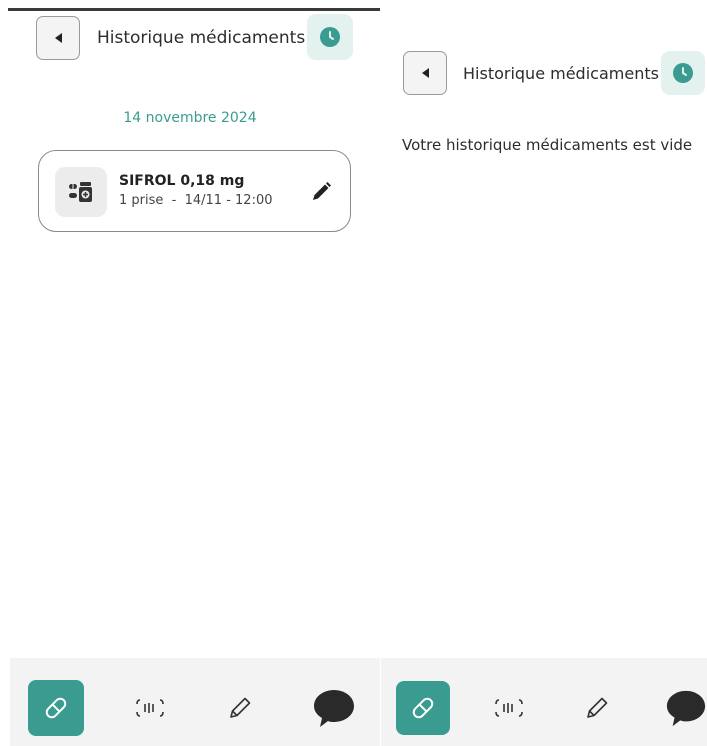 Image resolution: width=707 pixels, height=746 pixels. I want to click on empty-history-message: Votre historique médicaments est vide, so click(547, 145).